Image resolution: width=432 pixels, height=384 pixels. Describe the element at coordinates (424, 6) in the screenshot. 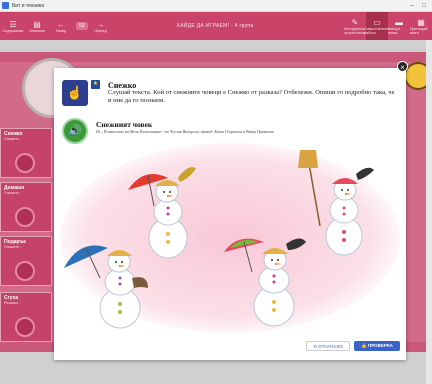

I see `maximize-icon: □` at that location.